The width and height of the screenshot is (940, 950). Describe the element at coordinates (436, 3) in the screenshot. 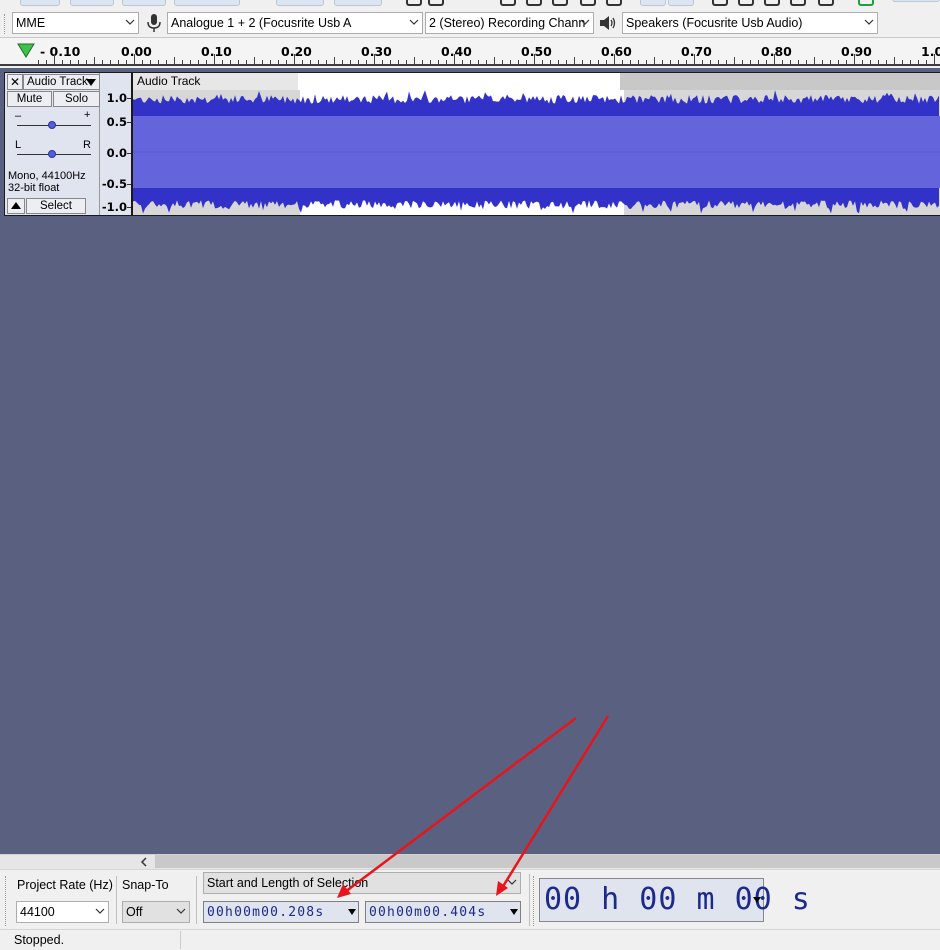

I see `envelope-tool-icon` at that location.